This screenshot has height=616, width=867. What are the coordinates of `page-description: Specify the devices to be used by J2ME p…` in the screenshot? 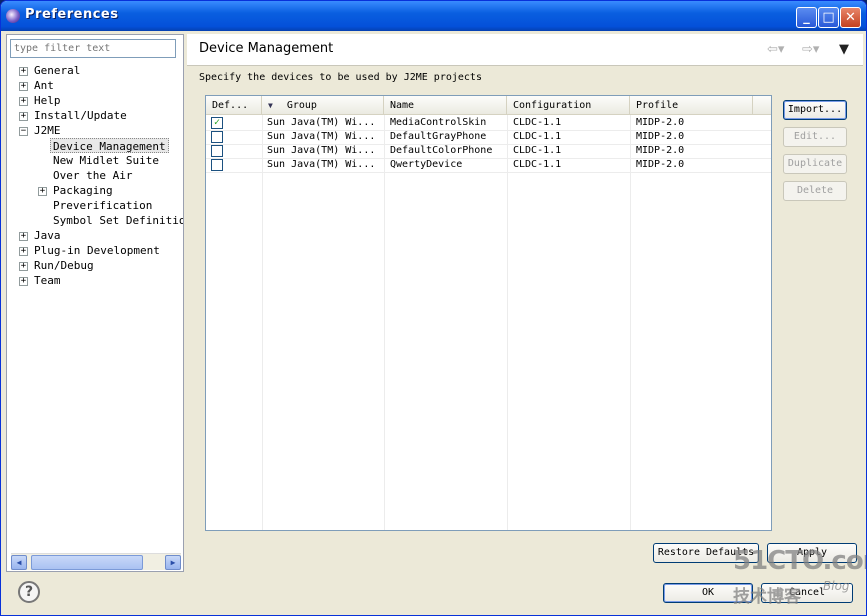 It's located at (340, 77).